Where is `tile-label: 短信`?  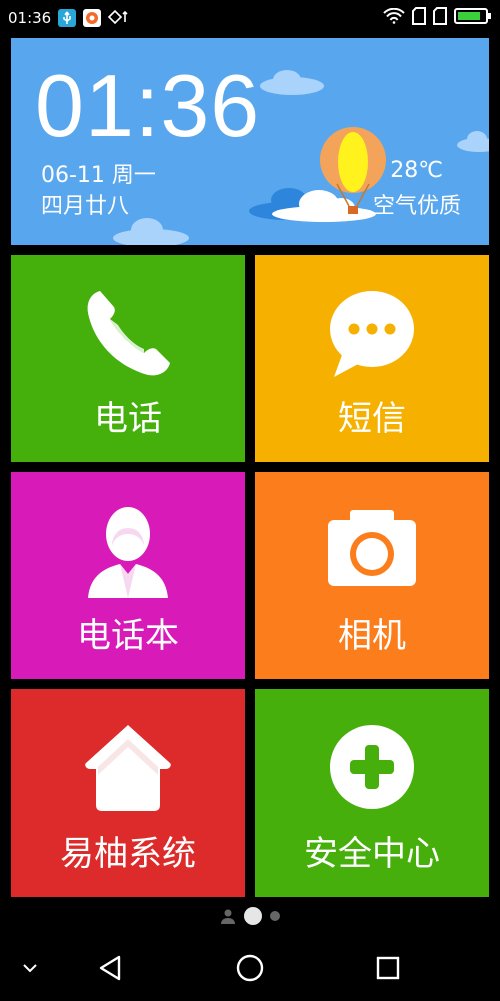 tile-label: 短信 is located at coordinates (372, 419).